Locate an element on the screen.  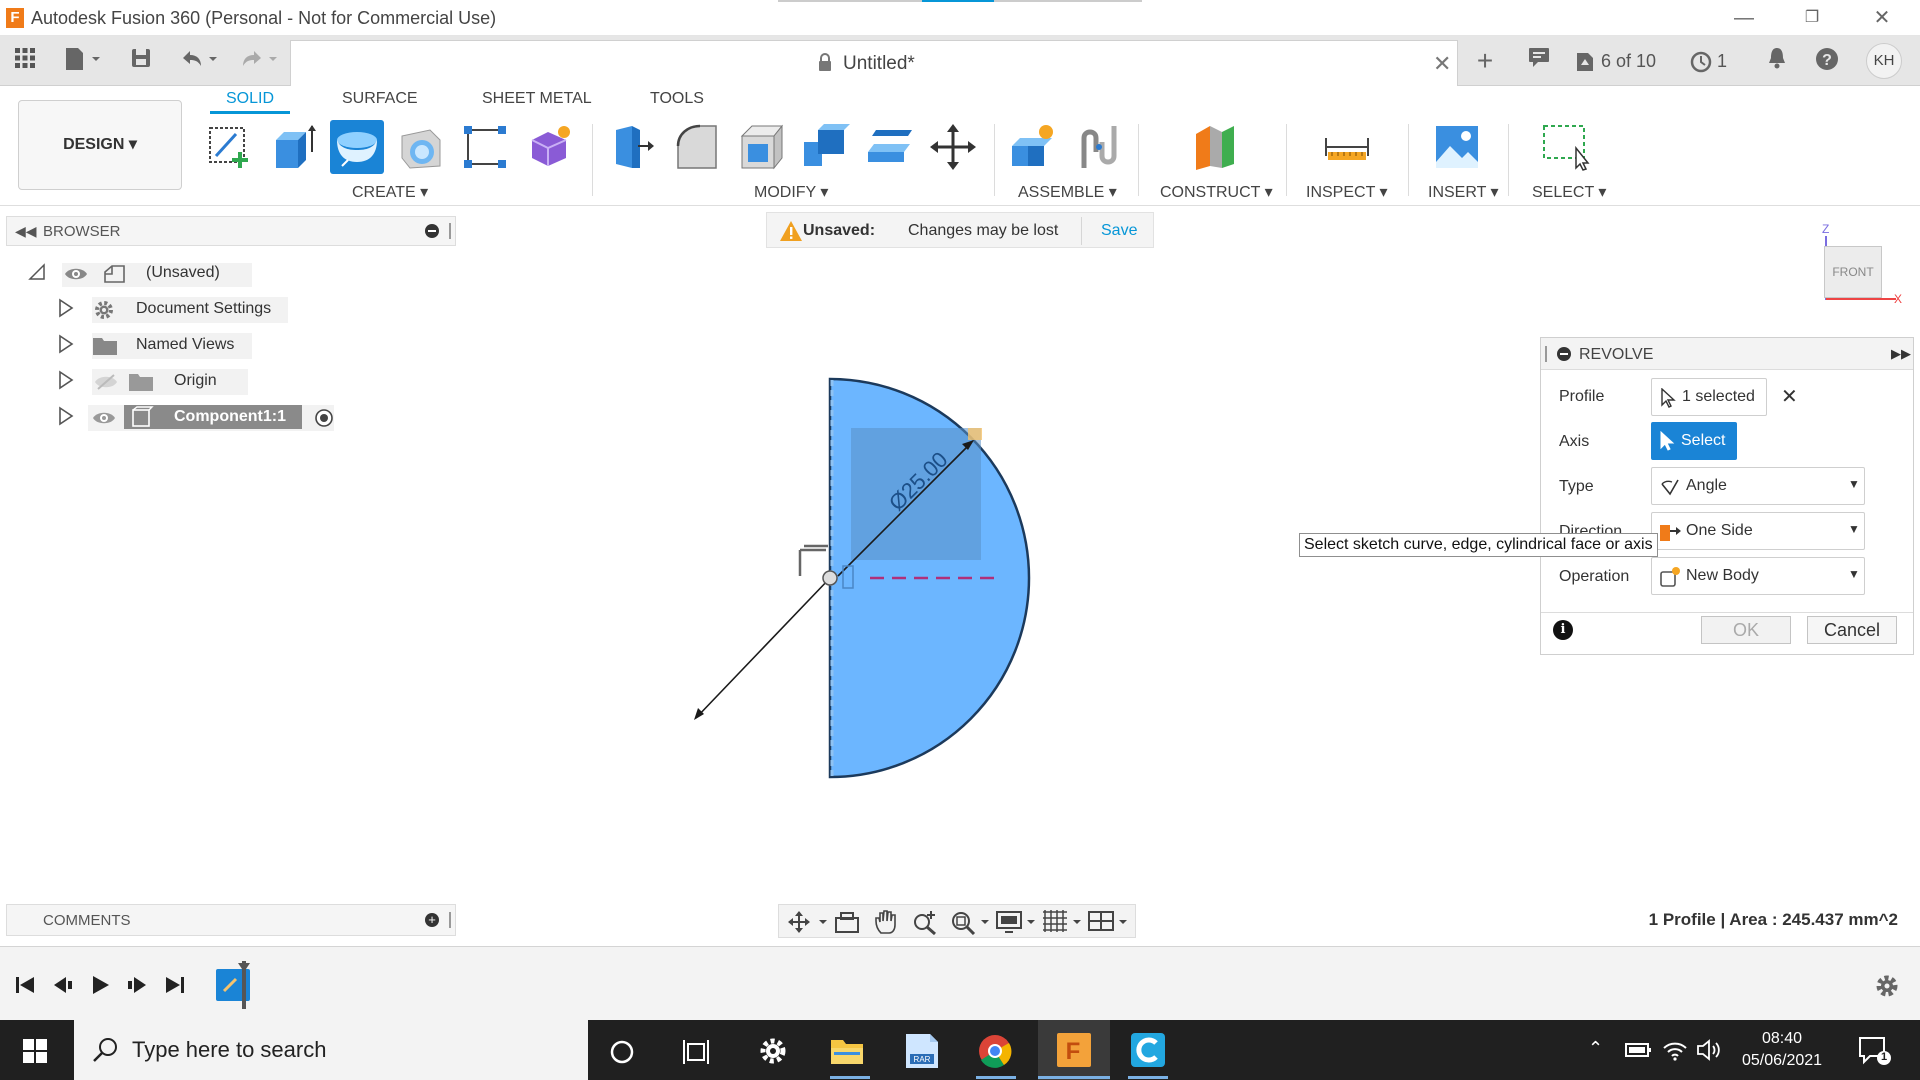
timeline-settings-gear-icon is located at coordinates (1887, 986).